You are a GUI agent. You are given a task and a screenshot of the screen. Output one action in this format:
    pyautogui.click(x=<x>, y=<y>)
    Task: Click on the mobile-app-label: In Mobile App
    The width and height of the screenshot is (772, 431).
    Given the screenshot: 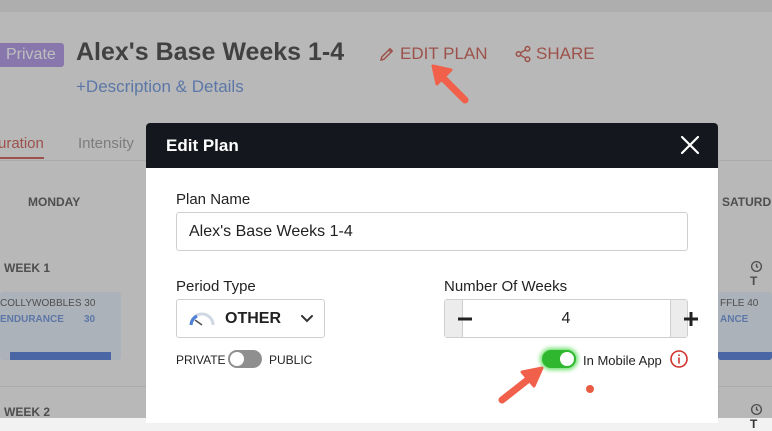 What is the action you would take?
    pyautogui.click(x=622, y=360)
    